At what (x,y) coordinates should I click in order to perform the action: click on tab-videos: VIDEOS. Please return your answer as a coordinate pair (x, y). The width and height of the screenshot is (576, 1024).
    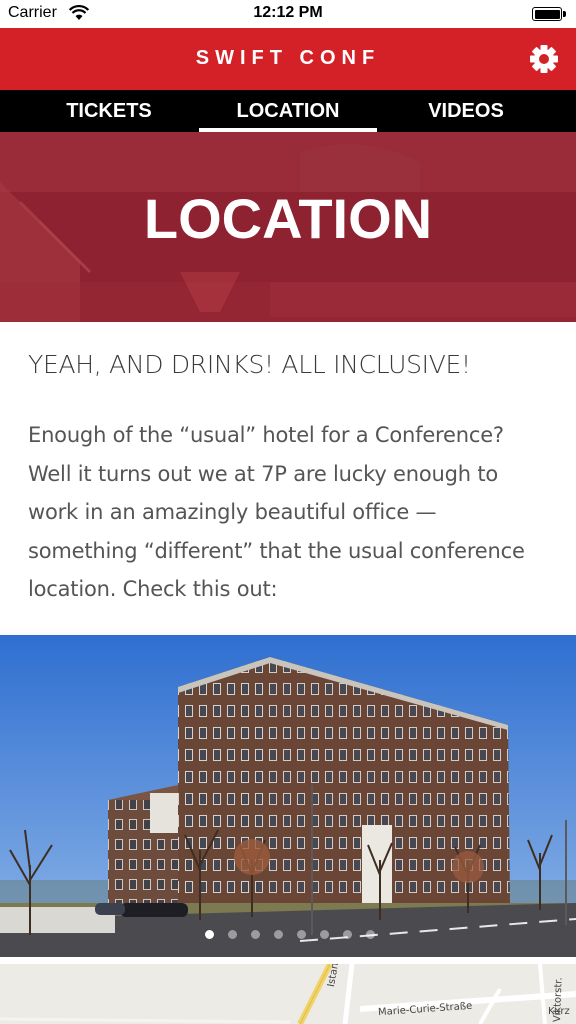
    Looking at the image, I should click on (466, 111).